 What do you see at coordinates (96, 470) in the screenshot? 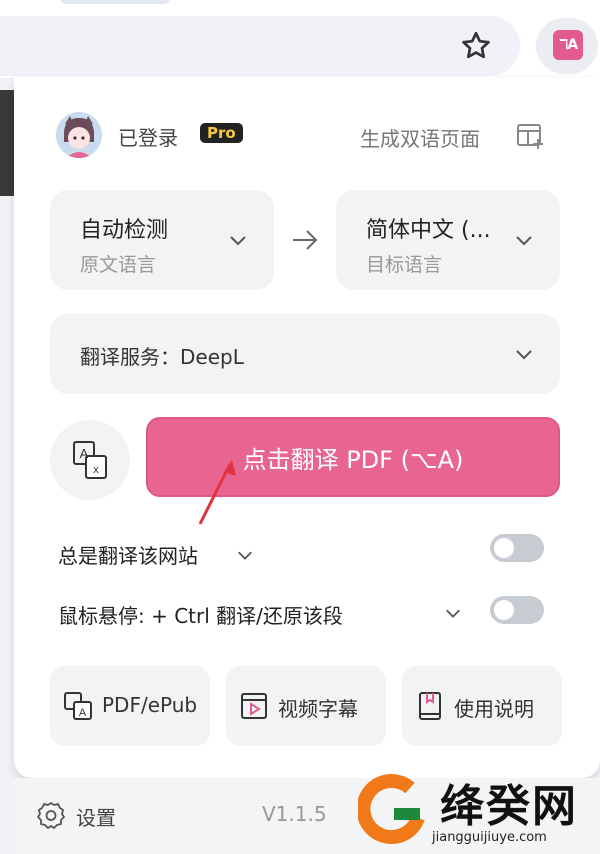
I see `svg-text: x` at bounding box center [96, 470].